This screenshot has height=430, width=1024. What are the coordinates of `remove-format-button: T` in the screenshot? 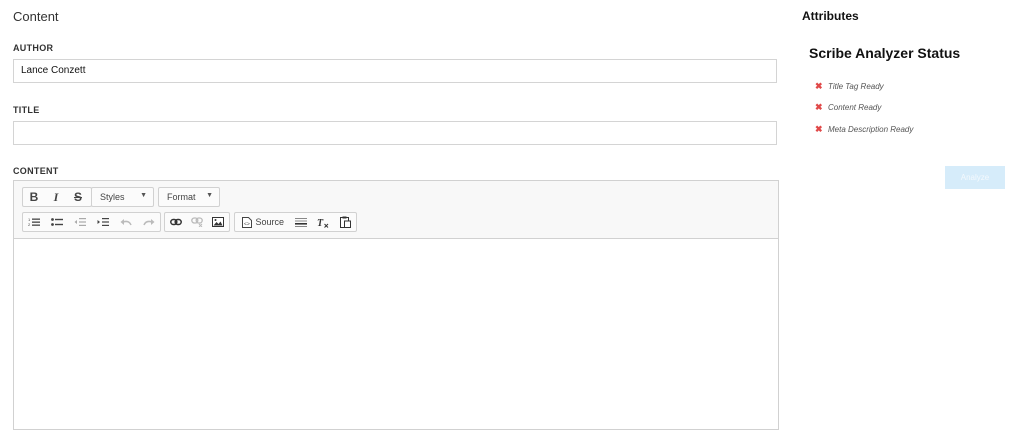 It's located at (323, 222).